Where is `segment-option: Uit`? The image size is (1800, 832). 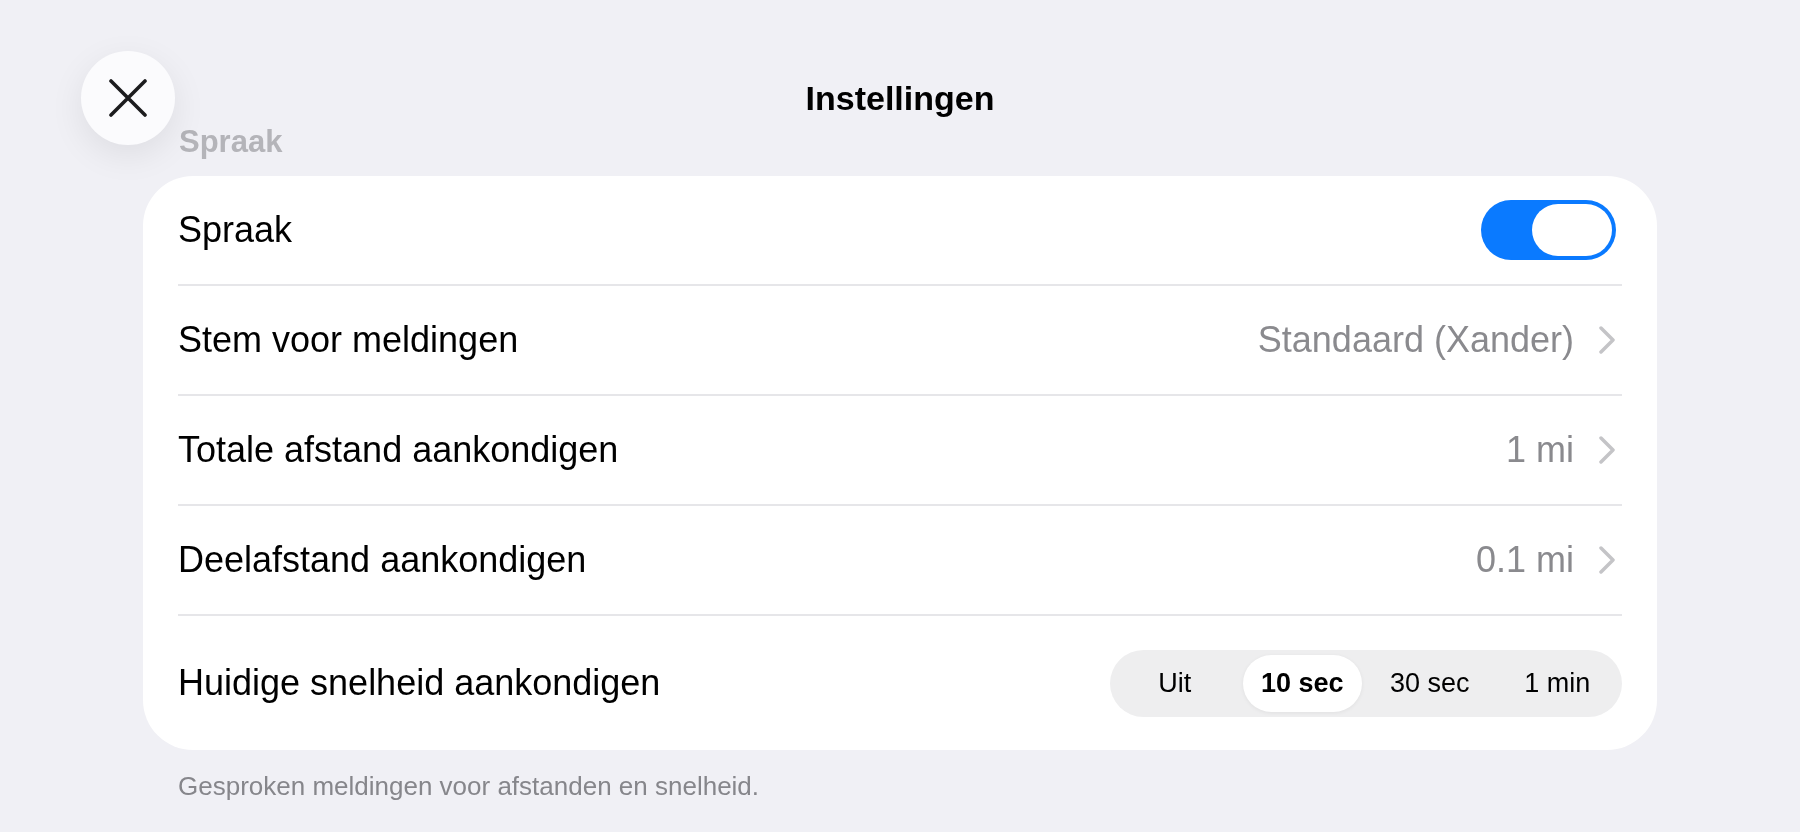 segment-option: Uit is located at coordinates (1175, 683).